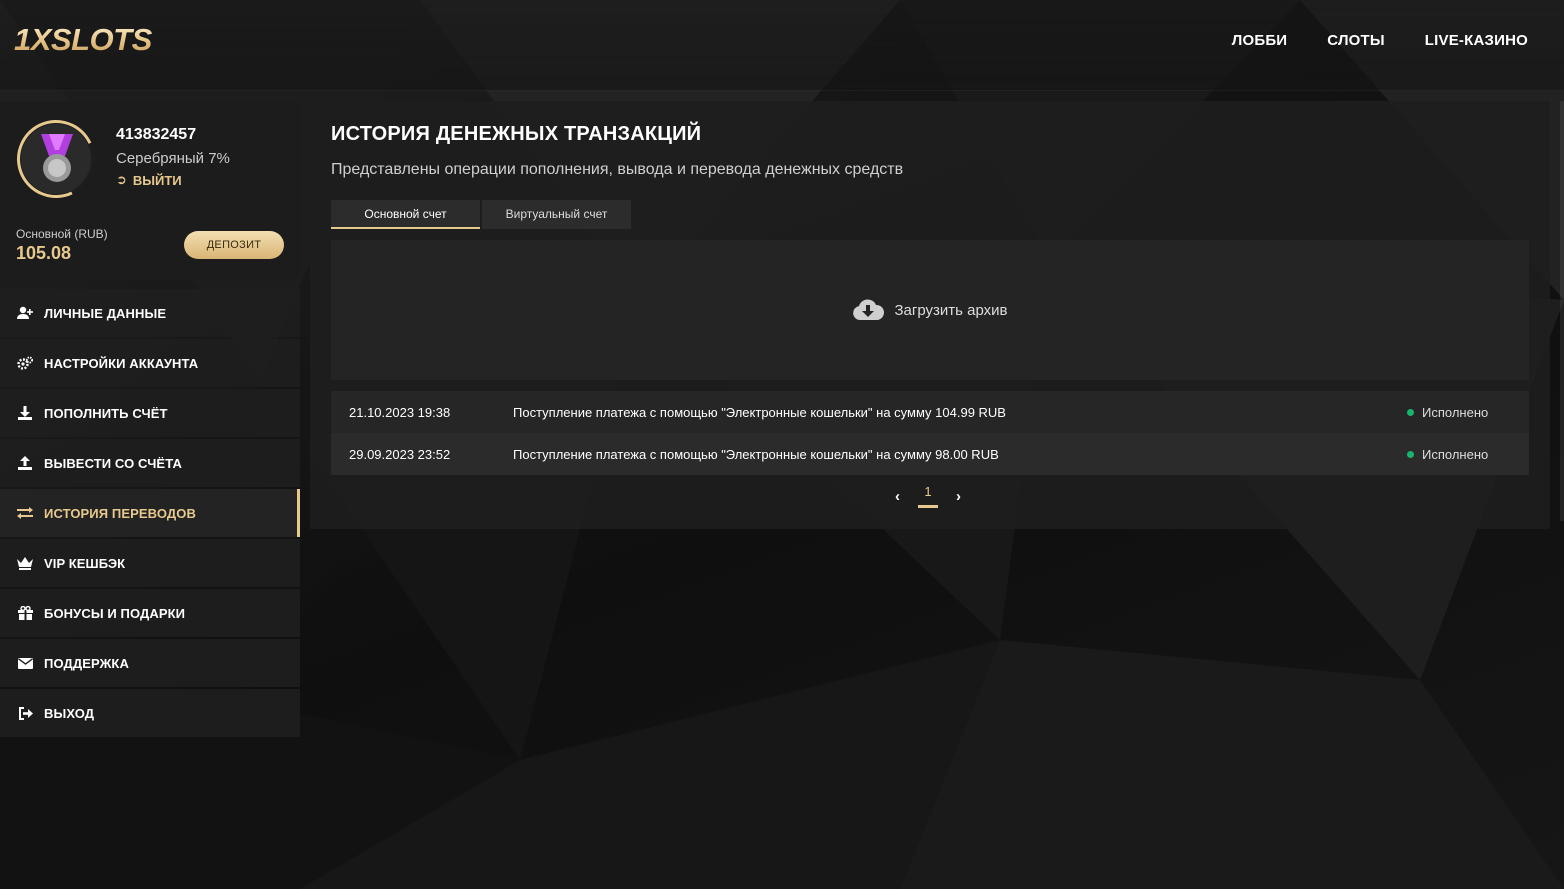  I want to click on deposit-button: ДЕПОЗИТ, so click(234, 245).